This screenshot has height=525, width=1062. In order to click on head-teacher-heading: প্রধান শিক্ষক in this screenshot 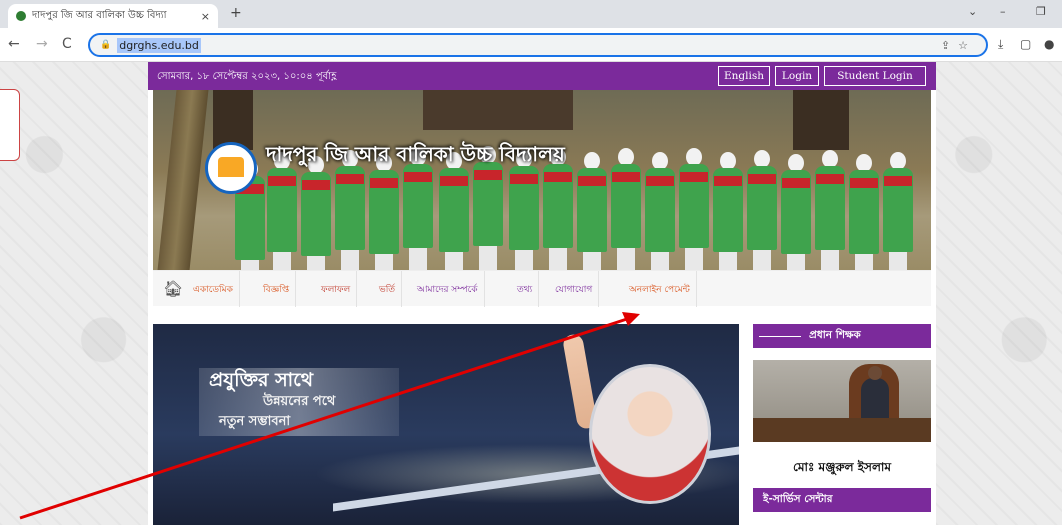, I will do `click(842, 336)`.